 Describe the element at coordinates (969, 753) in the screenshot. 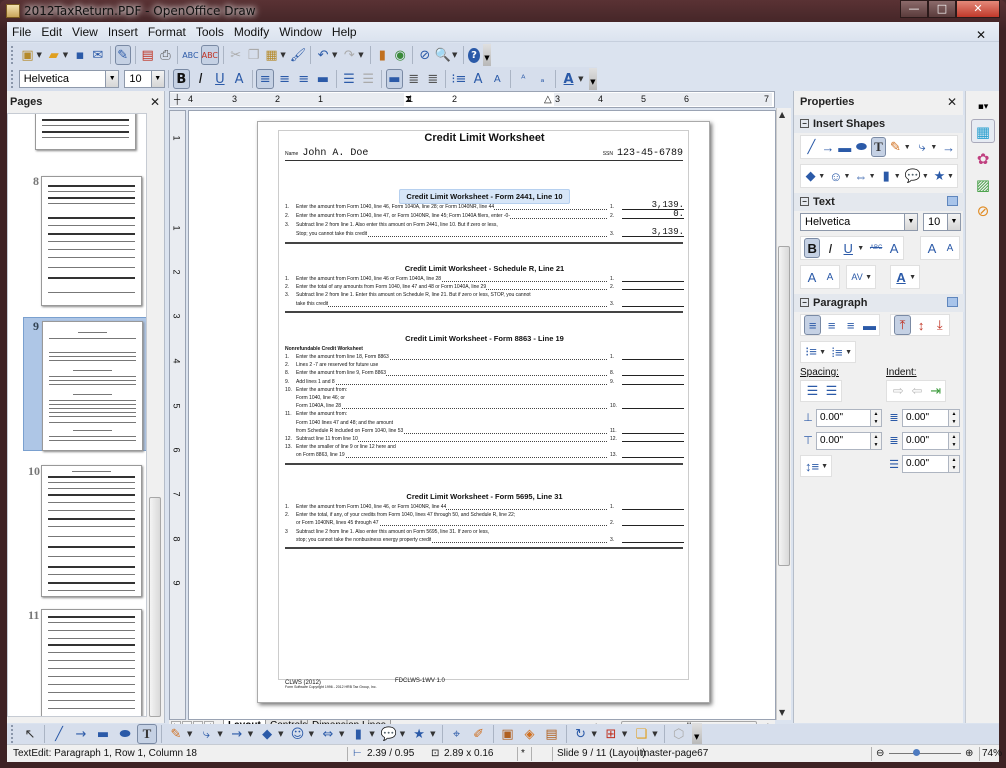

I see `zoom-in-icon: ⊕` at that location.